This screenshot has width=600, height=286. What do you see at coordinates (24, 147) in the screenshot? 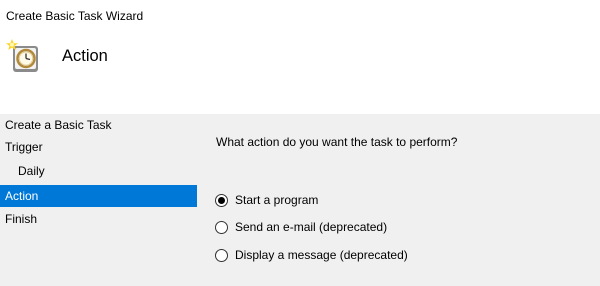
I see `step-trigger: Trigger` at bounding box center [24, 147].